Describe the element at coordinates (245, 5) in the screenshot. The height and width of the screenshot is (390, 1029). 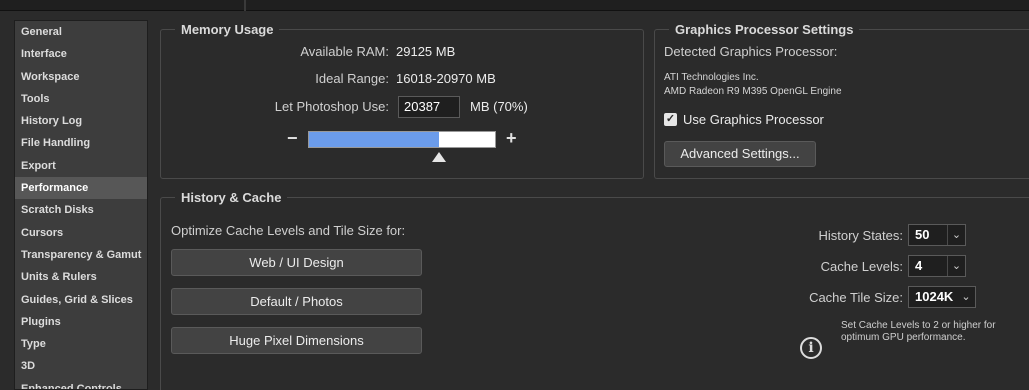
I see `top-bar-divider` at that location.